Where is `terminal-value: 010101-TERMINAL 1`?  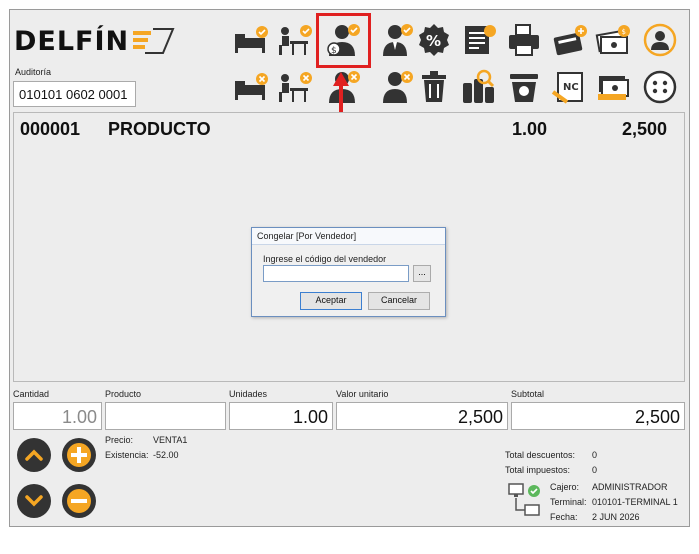
terminal-value: 010101-TERMINAL 1 is located at coordinates (635, 502).